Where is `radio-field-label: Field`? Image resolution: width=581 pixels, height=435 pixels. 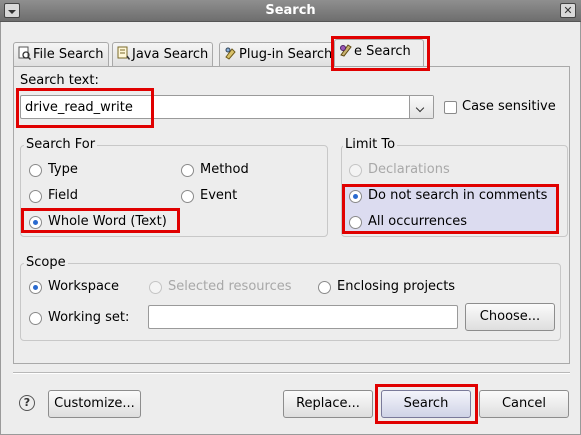
radio-field-label: Field is located at coordinates (63, 195).